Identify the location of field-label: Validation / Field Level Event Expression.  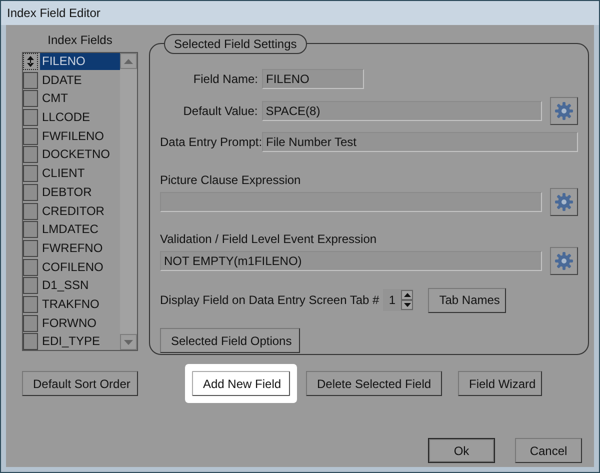
(269, 239).